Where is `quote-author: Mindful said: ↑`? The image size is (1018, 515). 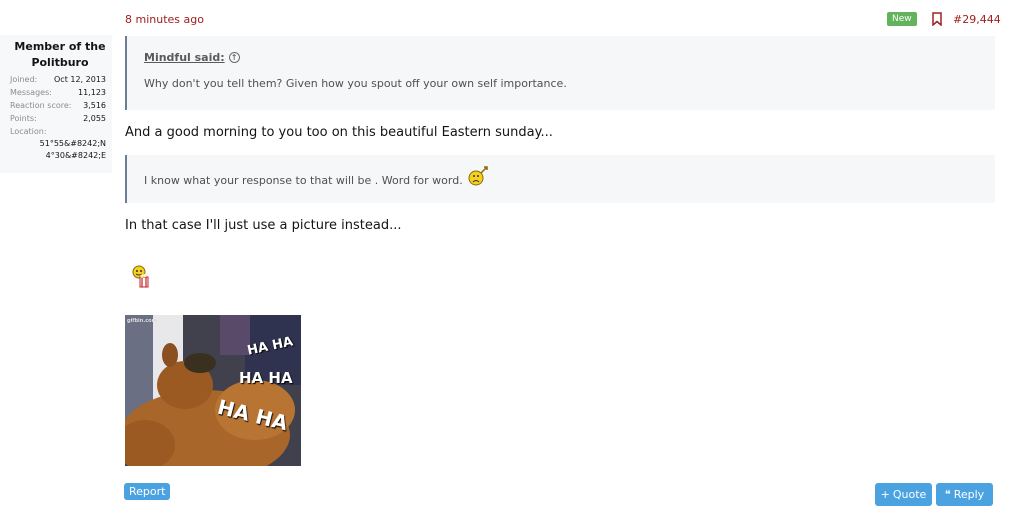
quote-author: Mindful said: ↑ is located at coordinates (569, 57).